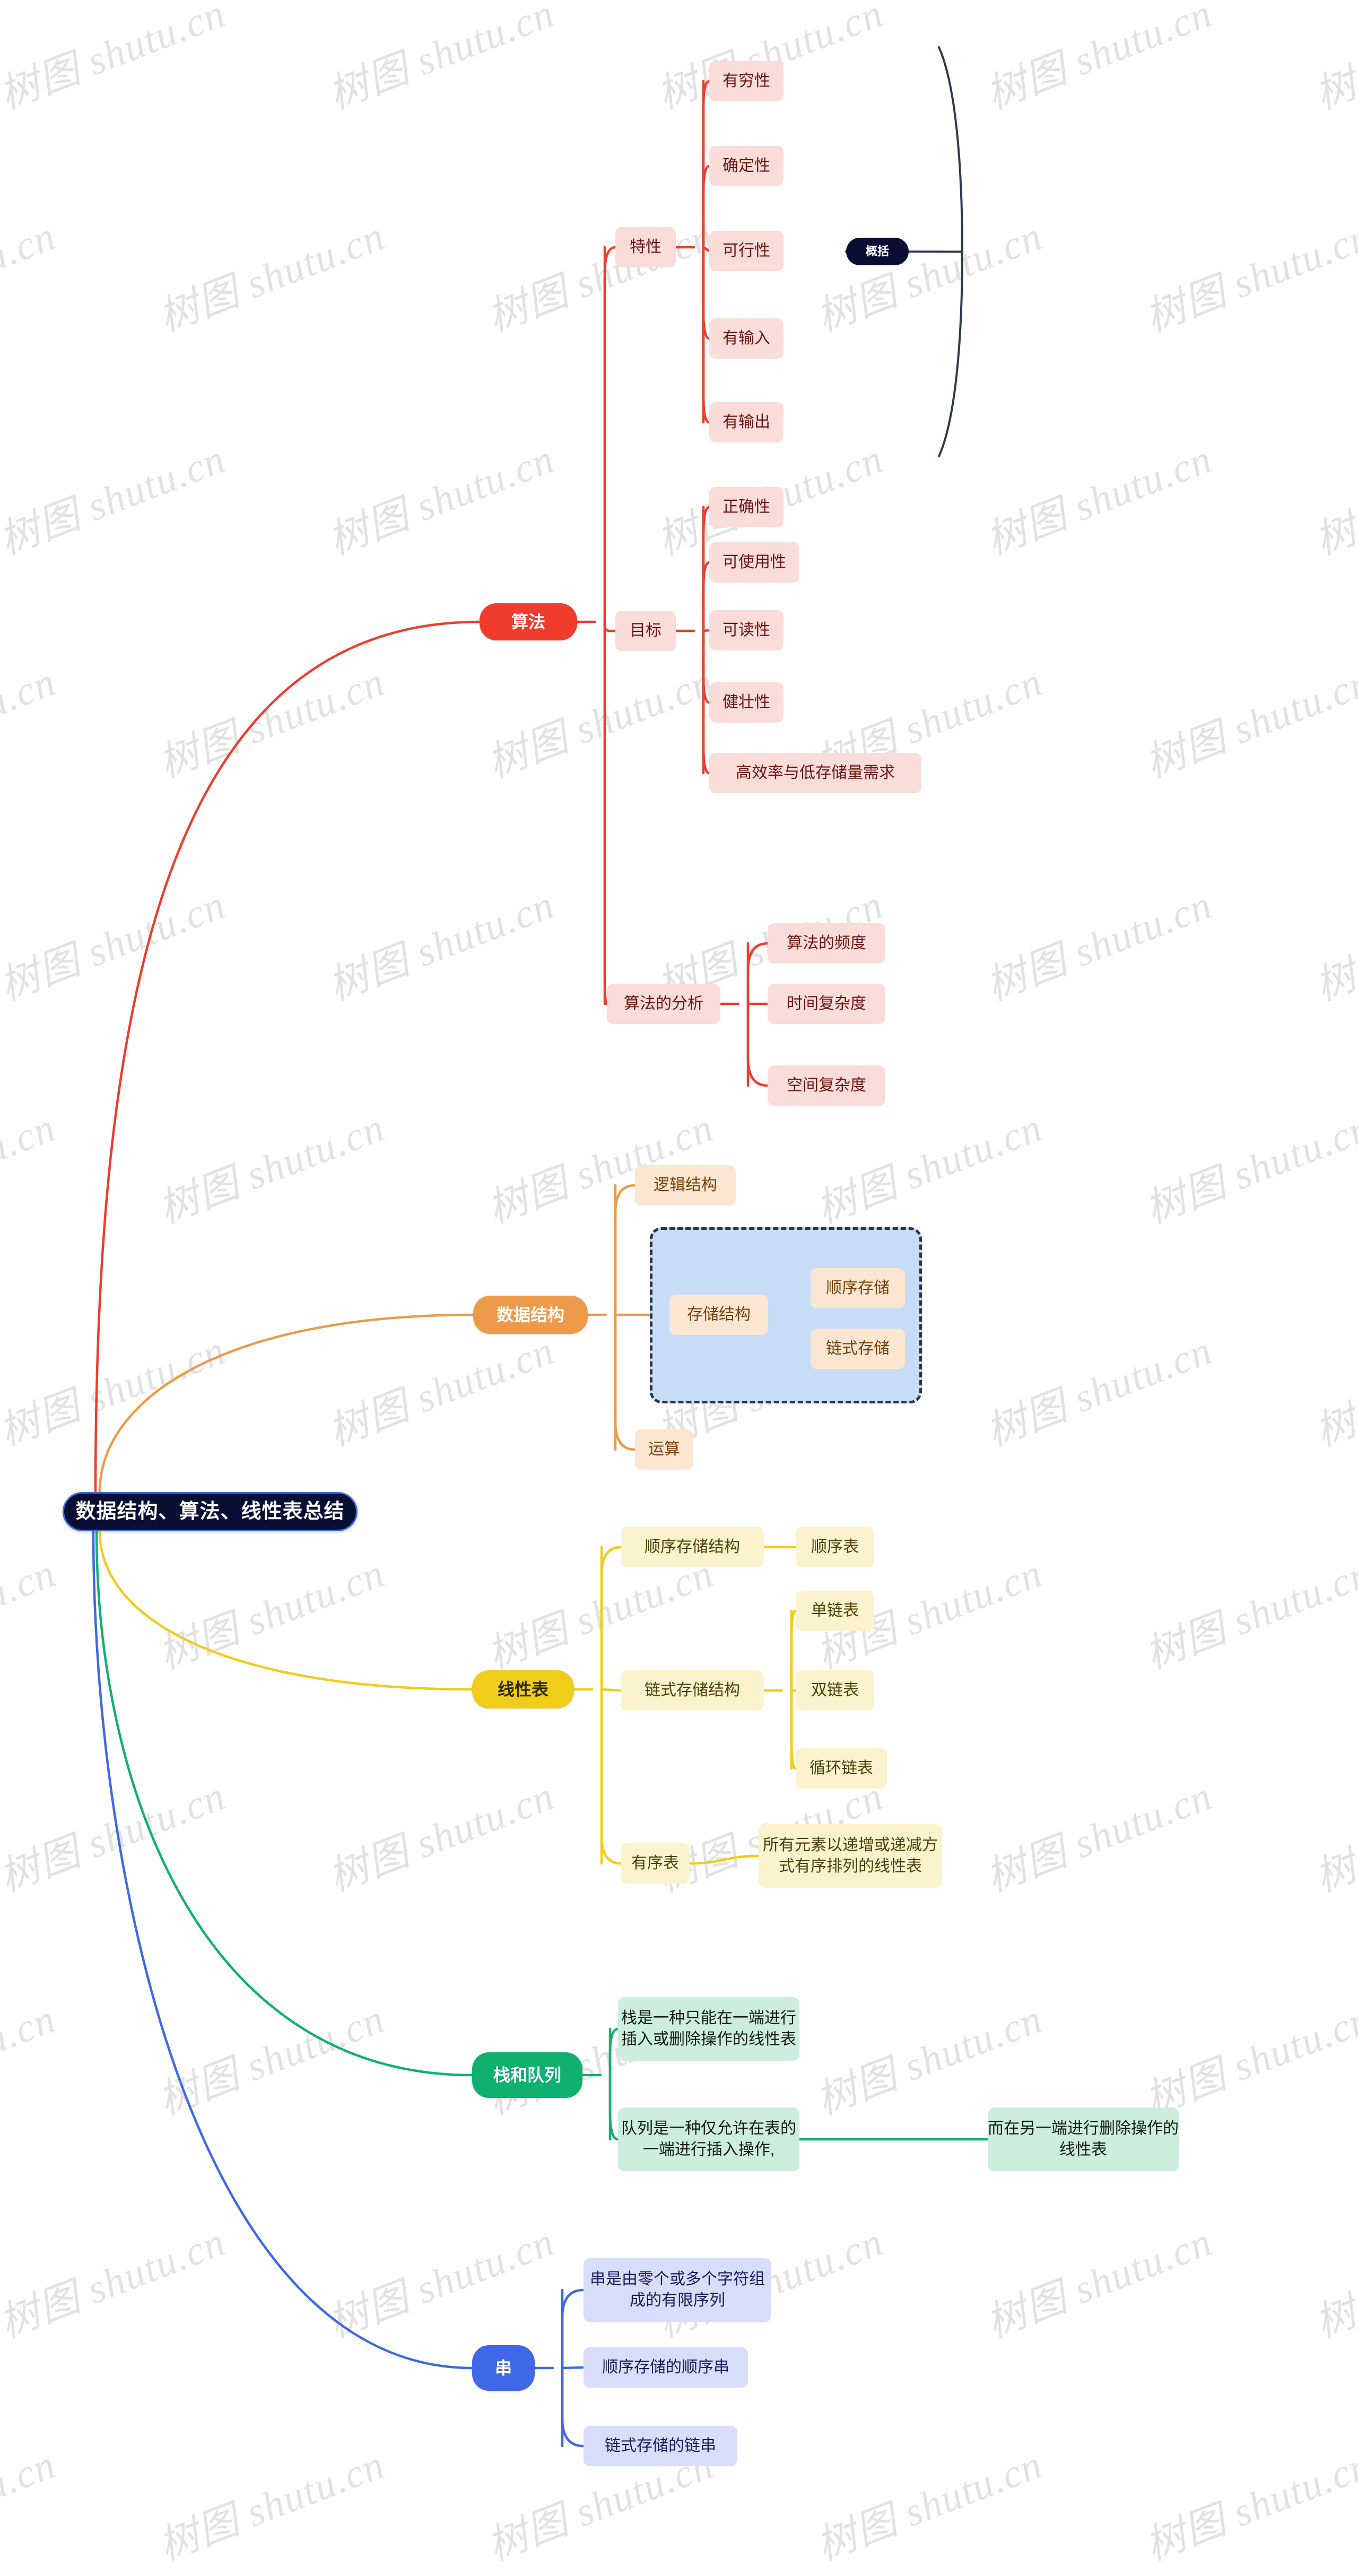 This screenshot has height=2576, width=1358. I want to click on leaf-time-complexity: 时间复杂度, so click(826, 1004).